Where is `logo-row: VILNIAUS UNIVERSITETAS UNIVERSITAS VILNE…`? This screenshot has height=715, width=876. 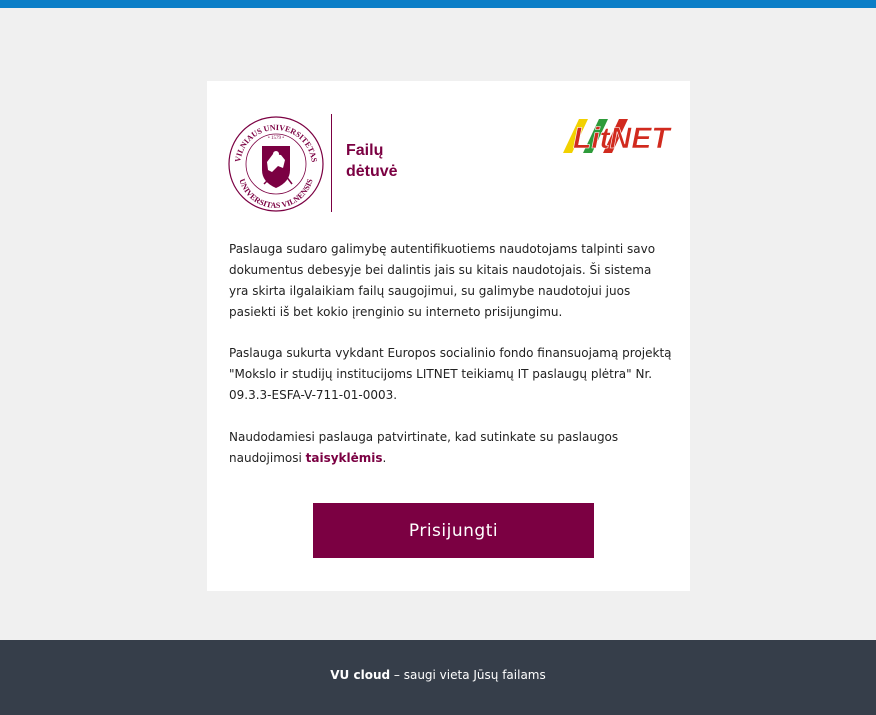
logo-row: VILNIAUS UNIVERSITETAS UNIVERSITAS VILNE… is located at coordinates (448, 151).